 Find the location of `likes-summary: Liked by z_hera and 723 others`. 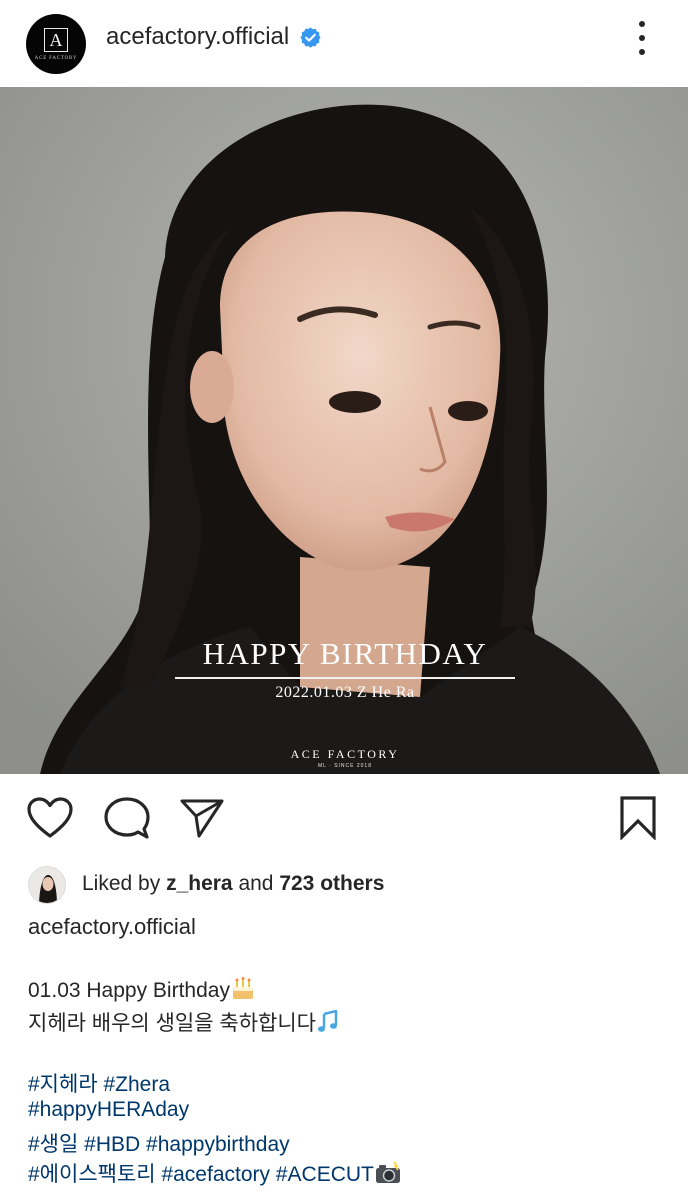

likes-summary: Liked by z_hera and 723 others is located at coordinates (233, 884).